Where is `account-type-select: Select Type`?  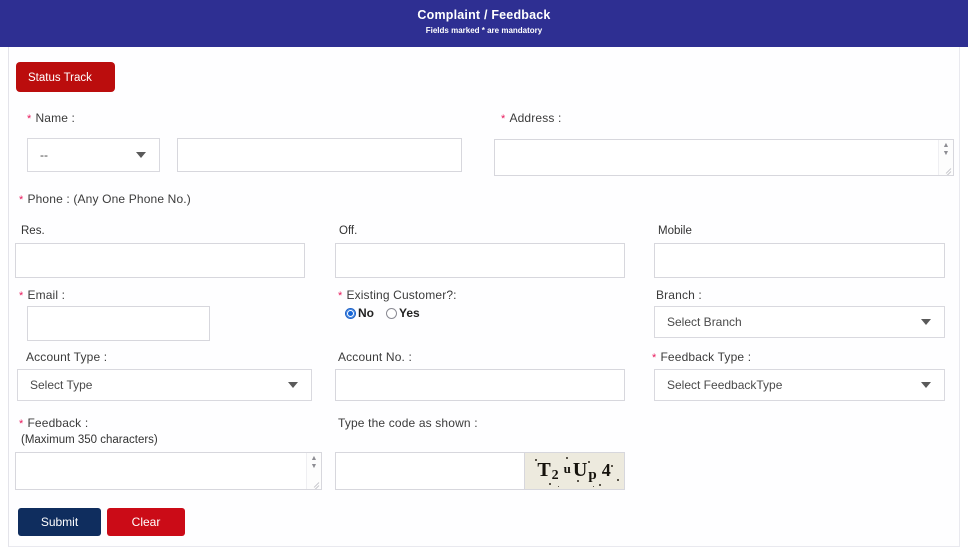 account-type-select: Select Type is located at coordinates (164, 385).